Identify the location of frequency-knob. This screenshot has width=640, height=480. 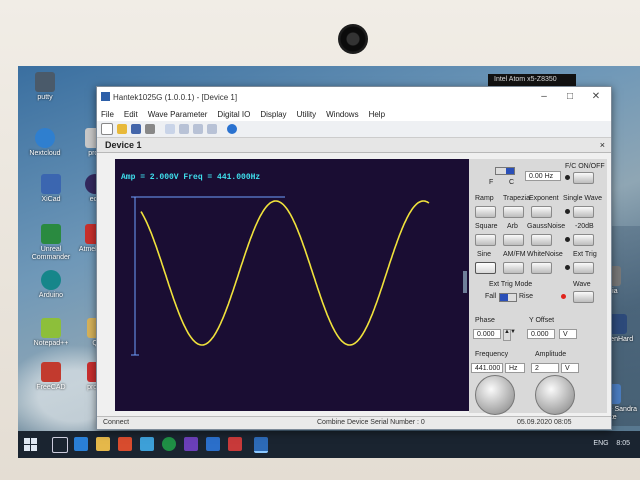
(495, 395).